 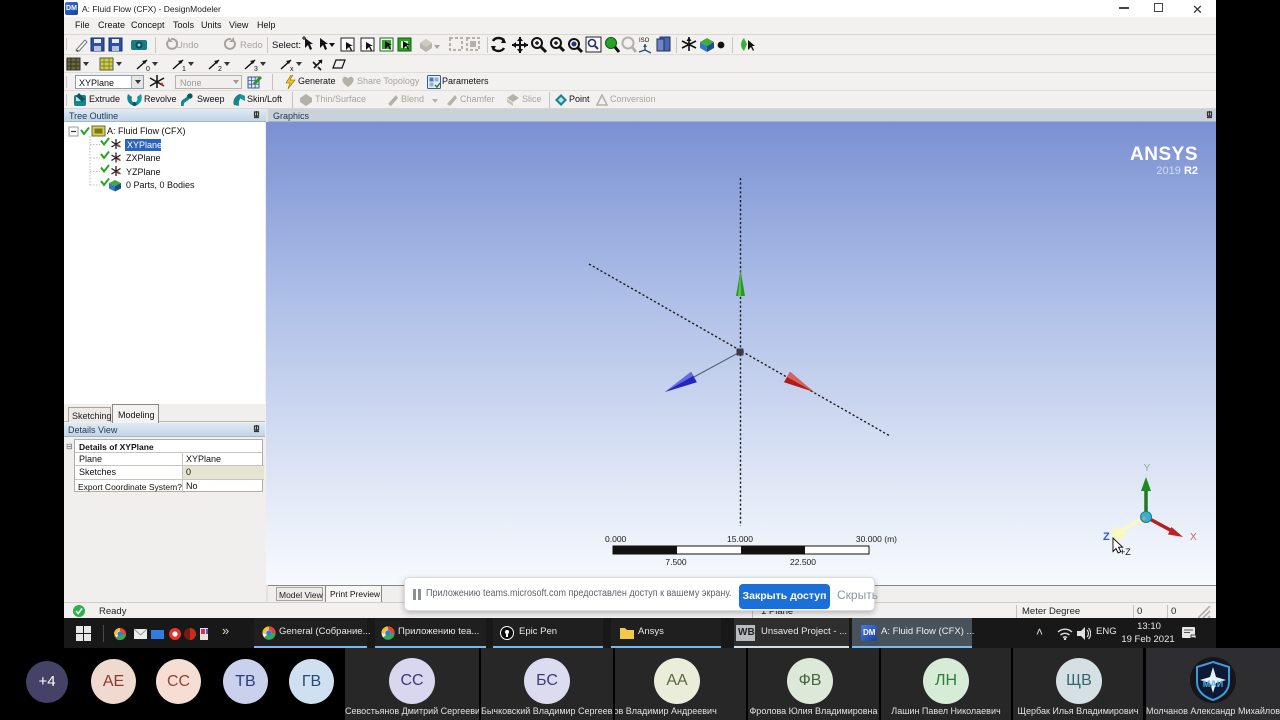 What do you see at coordinates (644, 41) in the screenshot?
I see `svg-text: ISO` at bounding box center [644, 41].